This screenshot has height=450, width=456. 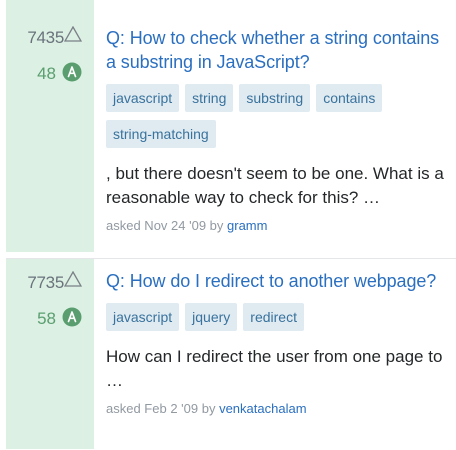 I want to click on vote-count: 7735, so click(x=45, y=282).